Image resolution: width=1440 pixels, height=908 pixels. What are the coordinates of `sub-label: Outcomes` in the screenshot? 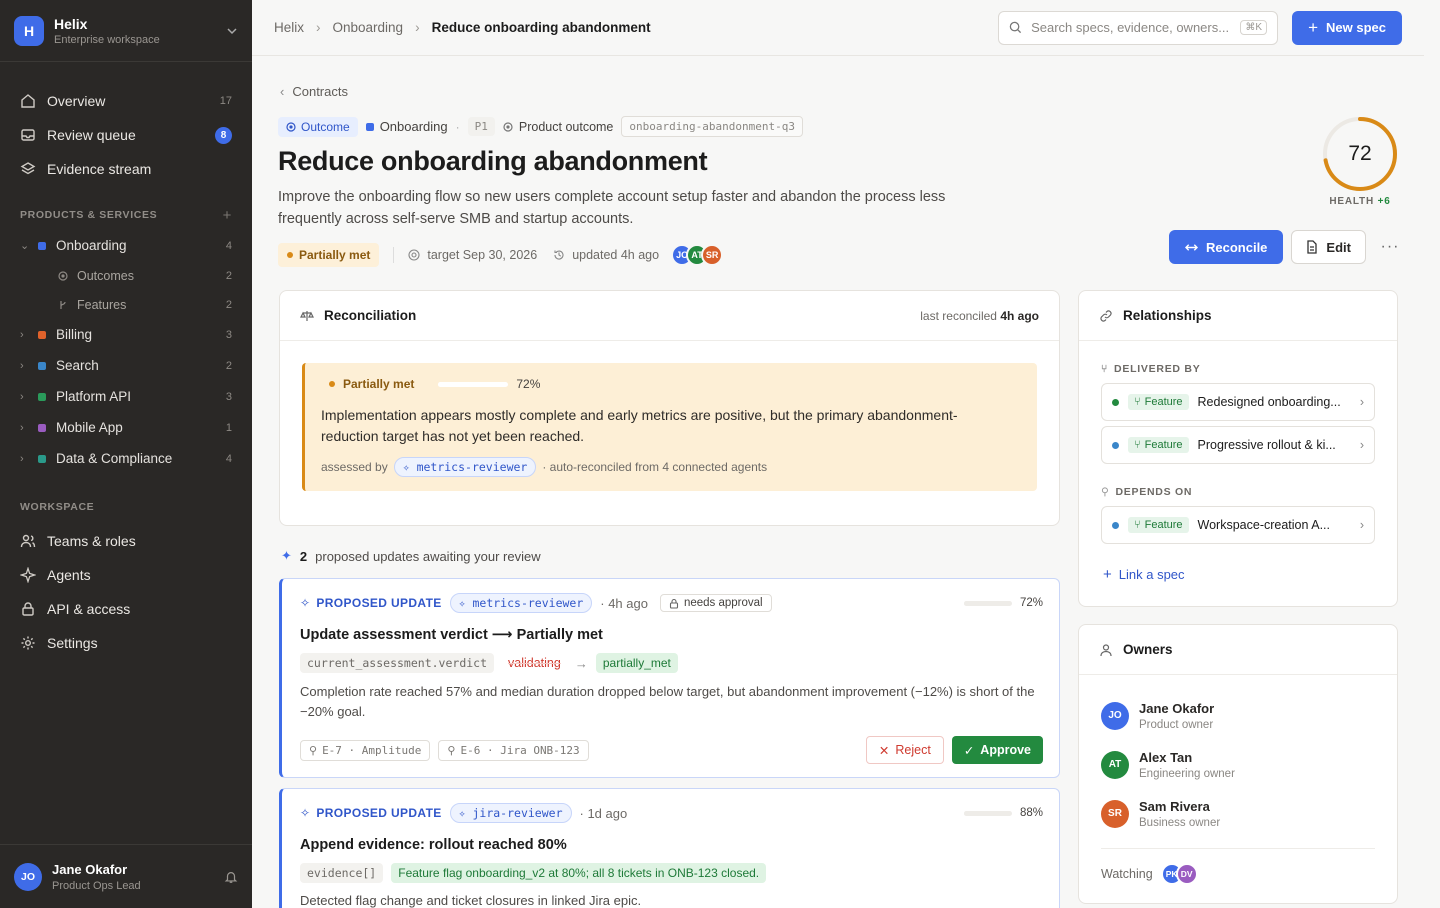 It's located at (105, 275).